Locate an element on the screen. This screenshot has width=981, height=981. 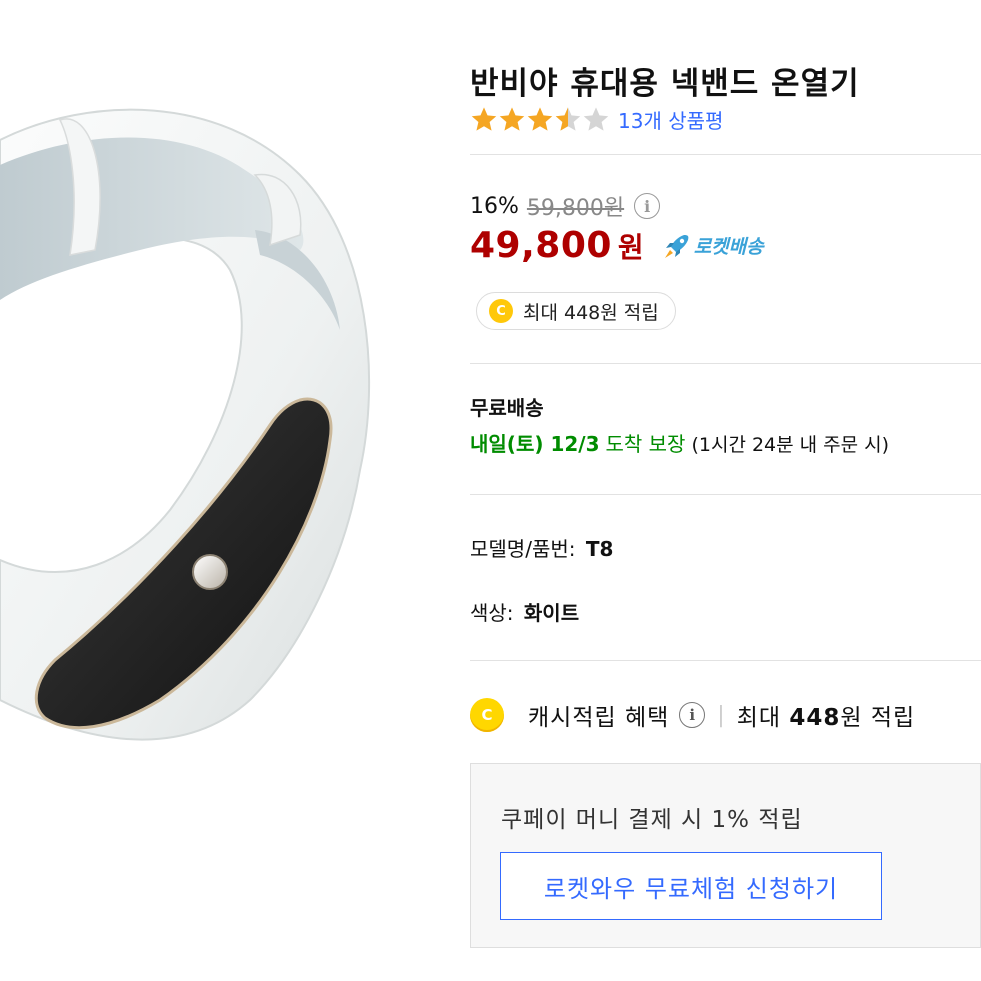
rating-row: 13개 상품평 is located at coordinates (596, 119).